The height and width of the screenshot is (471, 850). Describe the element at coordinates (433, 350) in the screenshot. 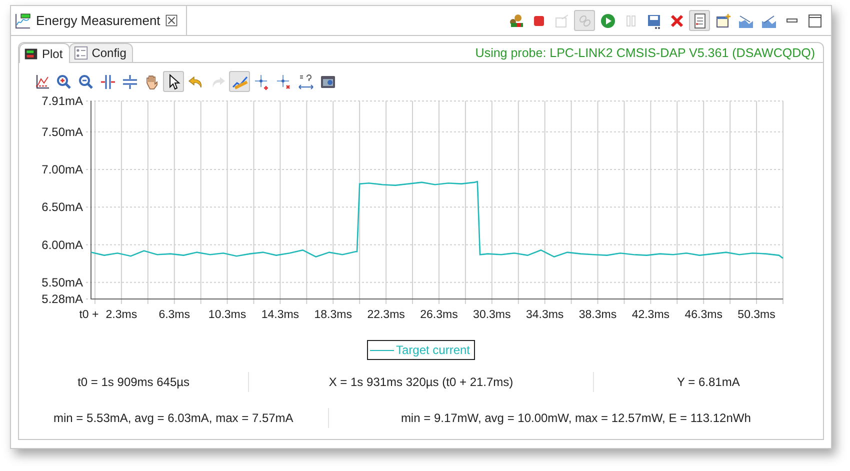

I see `legend-label: Target current` at that location.